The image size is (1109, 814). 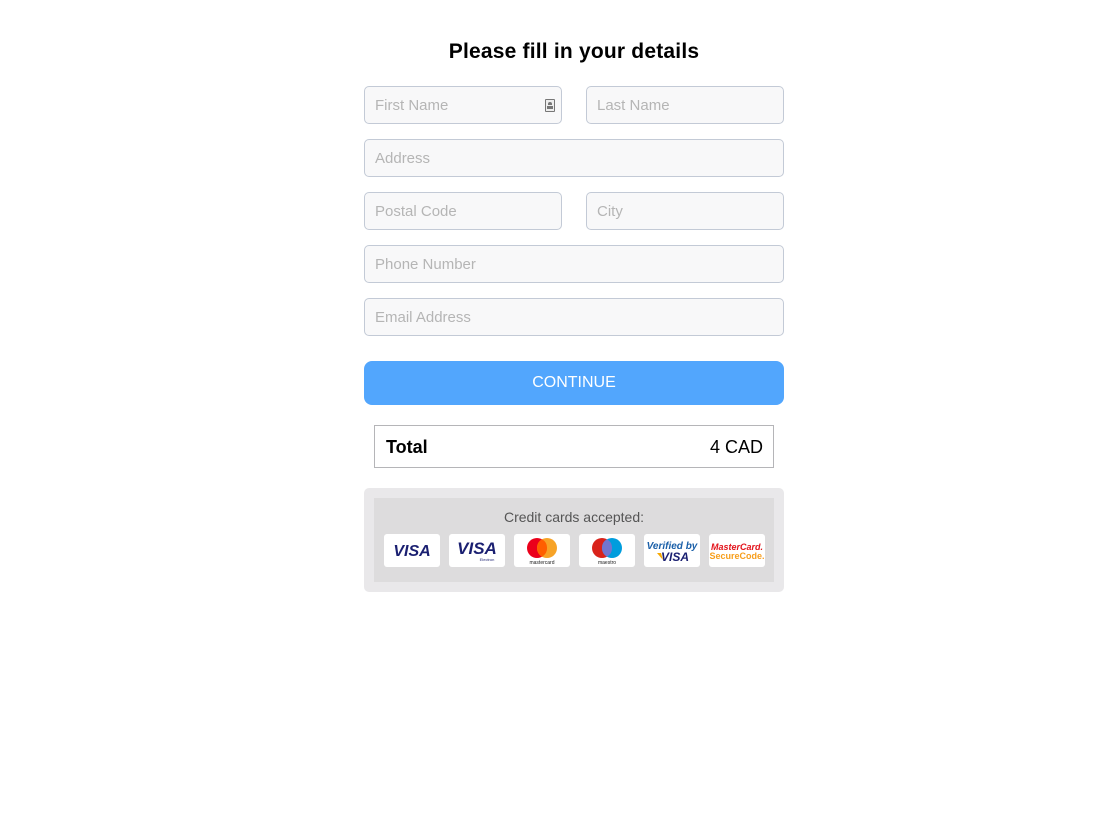 I want to click on phone-field, so click(x=574, y=264).